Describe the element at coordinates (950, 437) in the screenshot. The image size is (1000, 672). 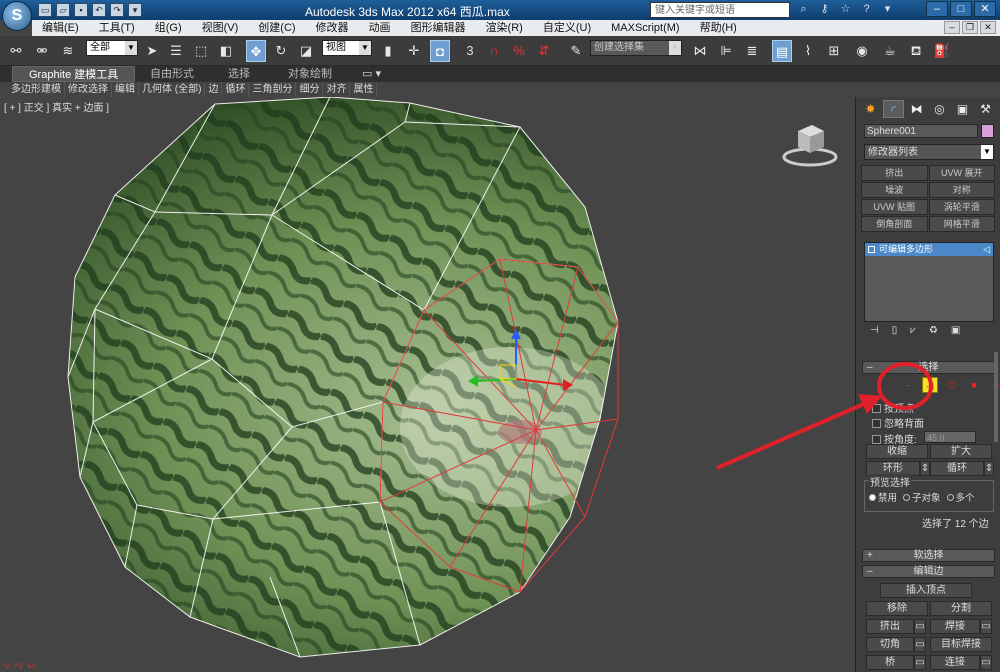
I see `angle-spinner: 45.0` at that location.